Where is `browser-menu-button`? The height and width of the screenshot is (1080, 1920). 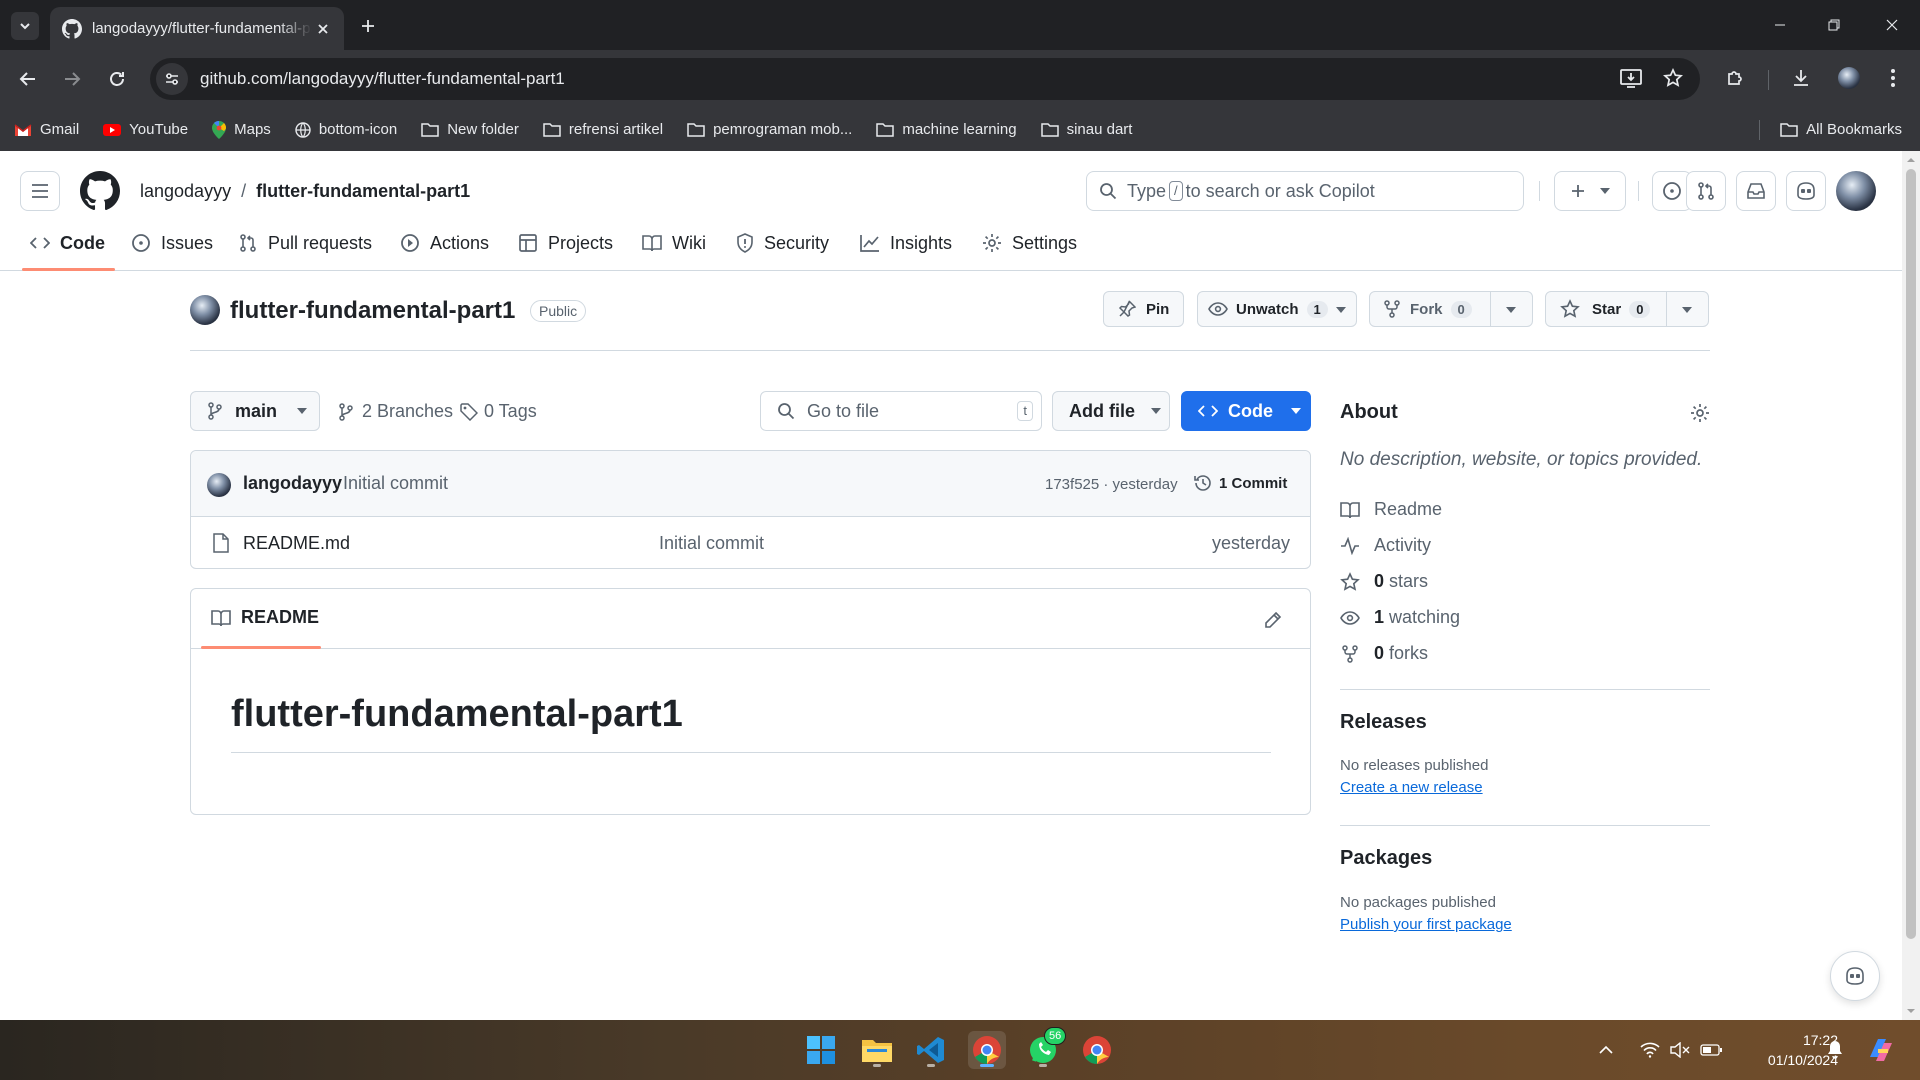
browser-menu-button is located at coordinates (1893, 78).